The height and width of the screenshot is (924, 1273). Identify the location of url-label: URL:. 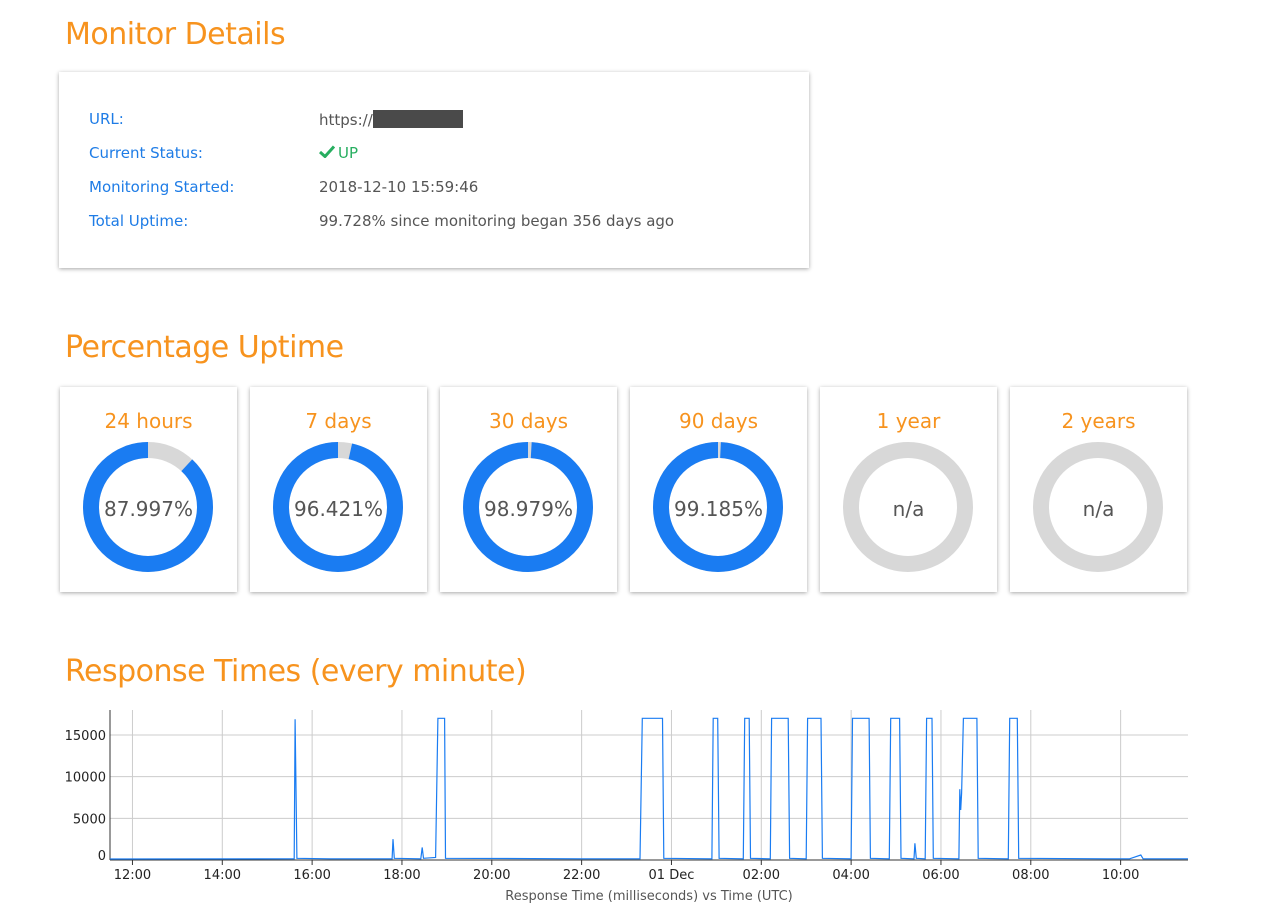
(106, 119).